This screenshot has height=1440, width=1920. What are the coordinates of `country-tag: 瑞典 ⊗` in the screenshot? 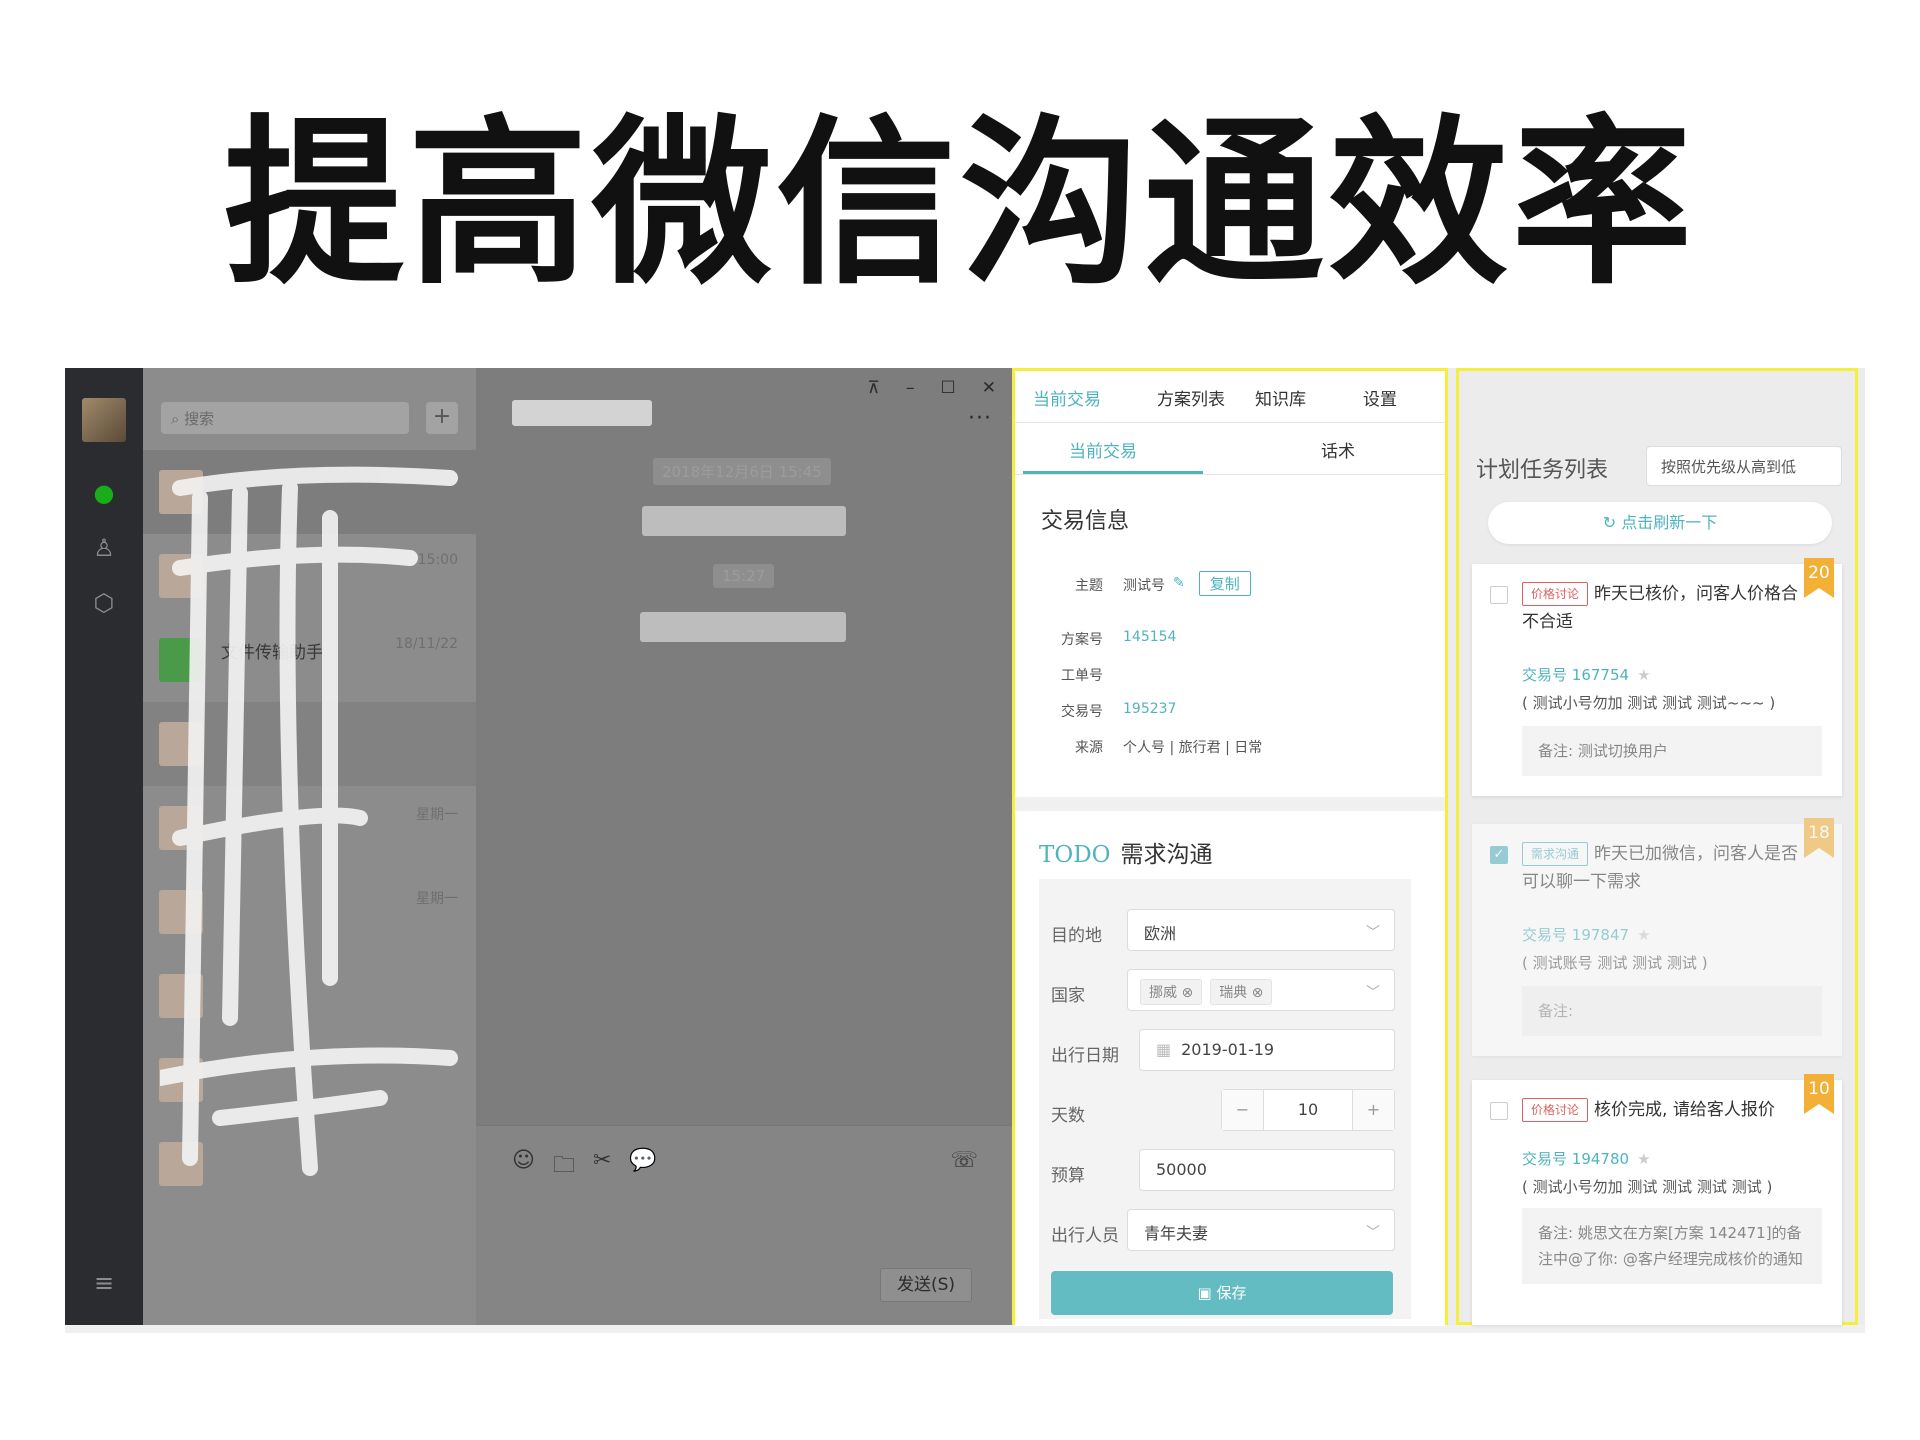 It's located at (1241, 992).